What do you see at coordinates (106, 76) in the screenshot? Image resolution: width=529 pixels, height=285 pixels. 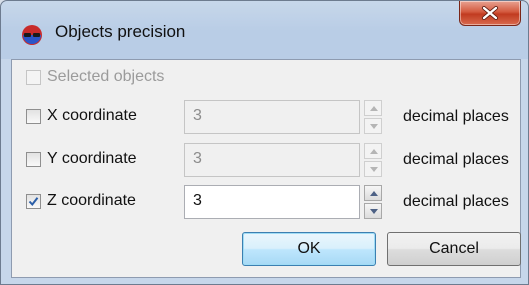 I see `selected-objects-label: Selected objects` at bounding box center [106, 76].